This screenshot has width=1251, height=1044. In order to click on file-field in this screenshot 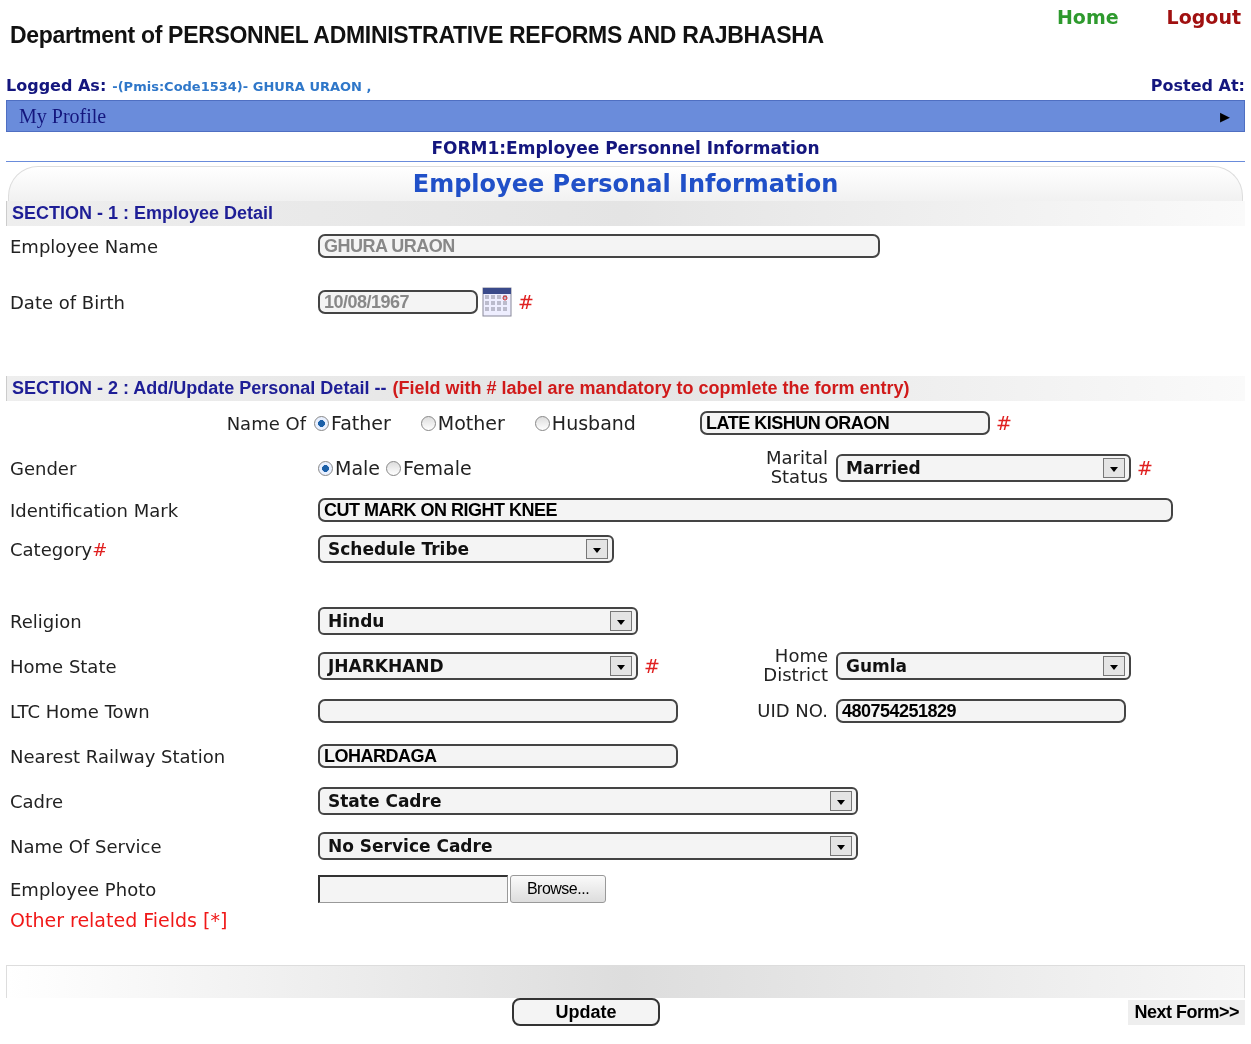, I will do `click(413, 889)`.